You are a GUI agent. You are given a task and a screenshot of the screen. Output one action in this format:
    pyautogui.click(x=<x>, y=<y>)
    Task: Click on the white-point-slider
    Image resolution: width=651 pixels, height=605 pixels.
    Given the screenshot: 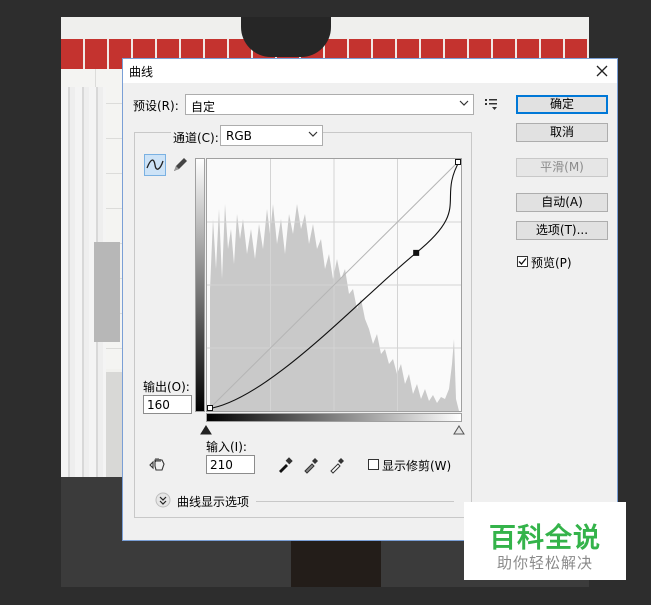 What is the action you would take?
    pyautogui.click(x=459, y=431)
    